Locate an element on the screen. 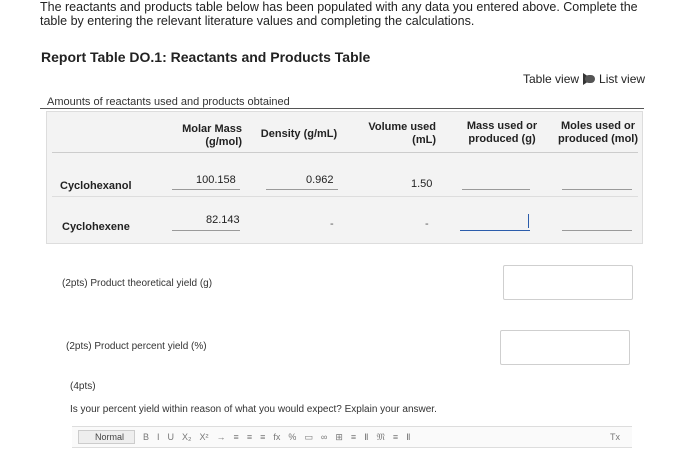 This screenshot has width=700, height=456. subscript-button: X₂ is located at coordinates (187, 437).